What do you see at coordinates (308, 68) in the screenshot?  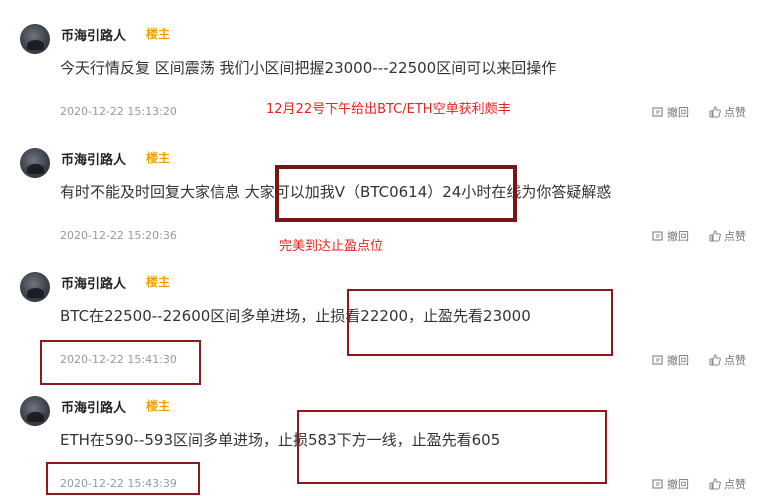 I see `comment-text: 今天行情反复 区间震荡 我们小区间把握23000---22500区间可以来回操作` at bounding box center [308, 68].